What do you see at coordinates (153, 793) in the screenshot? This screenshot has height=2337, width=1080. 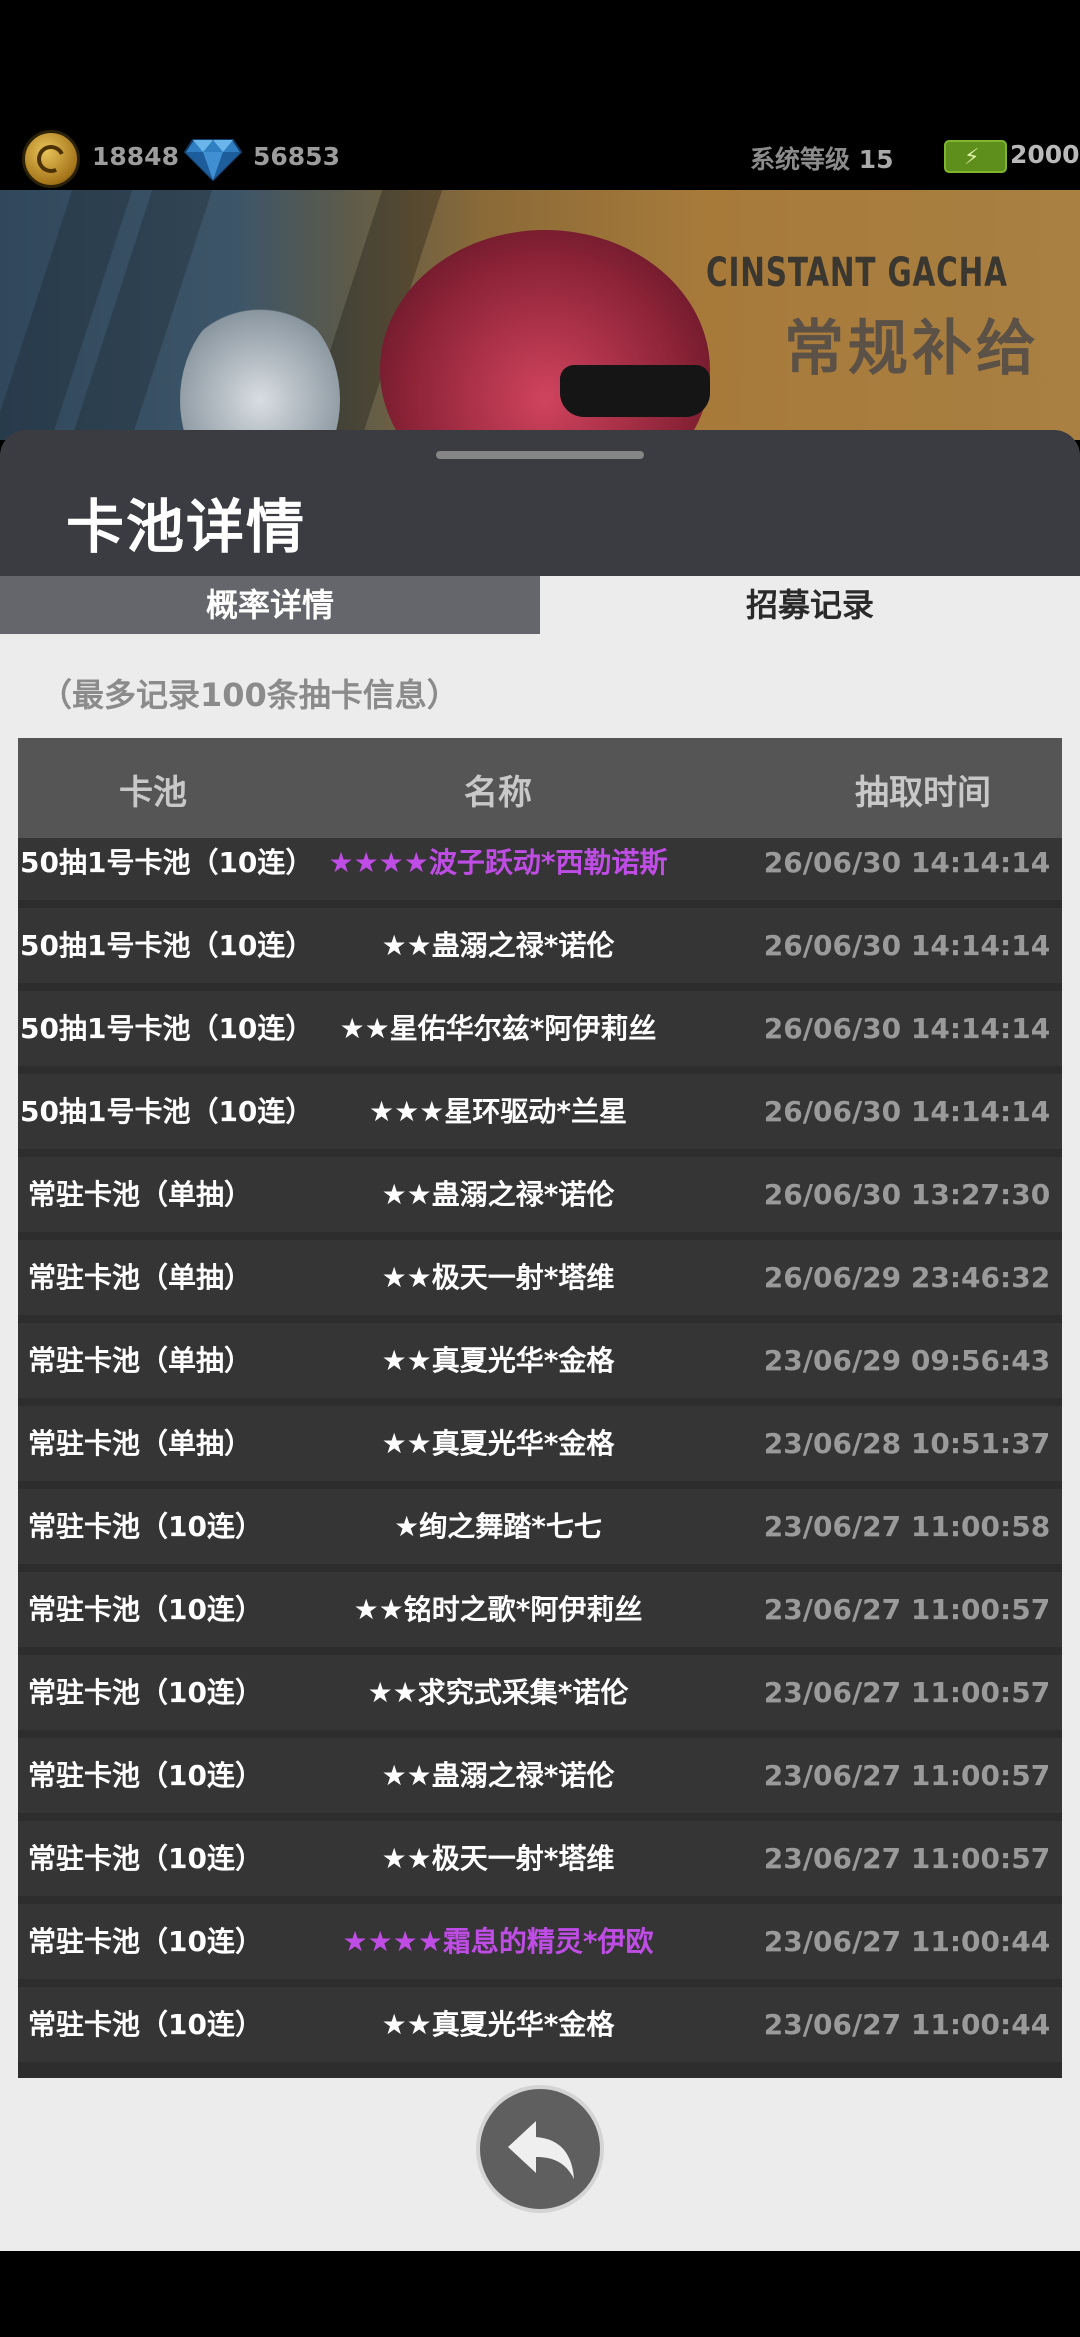 I see `header-pool: 卡池` at bounding box center [153, 793].